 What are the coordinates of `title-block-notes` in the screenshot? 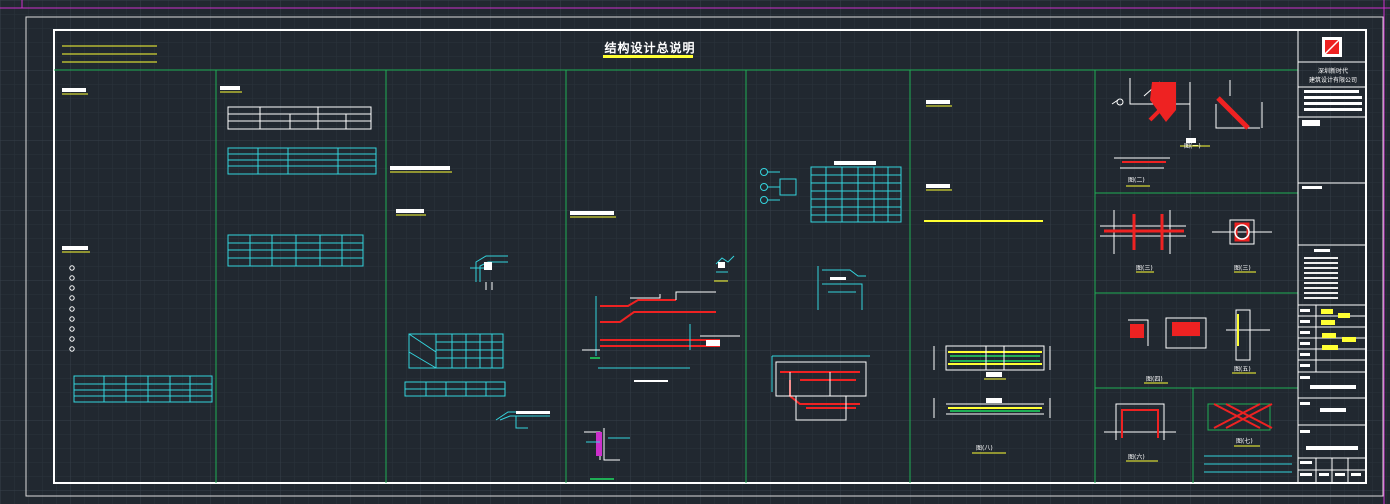 It's located at (1321, 278).